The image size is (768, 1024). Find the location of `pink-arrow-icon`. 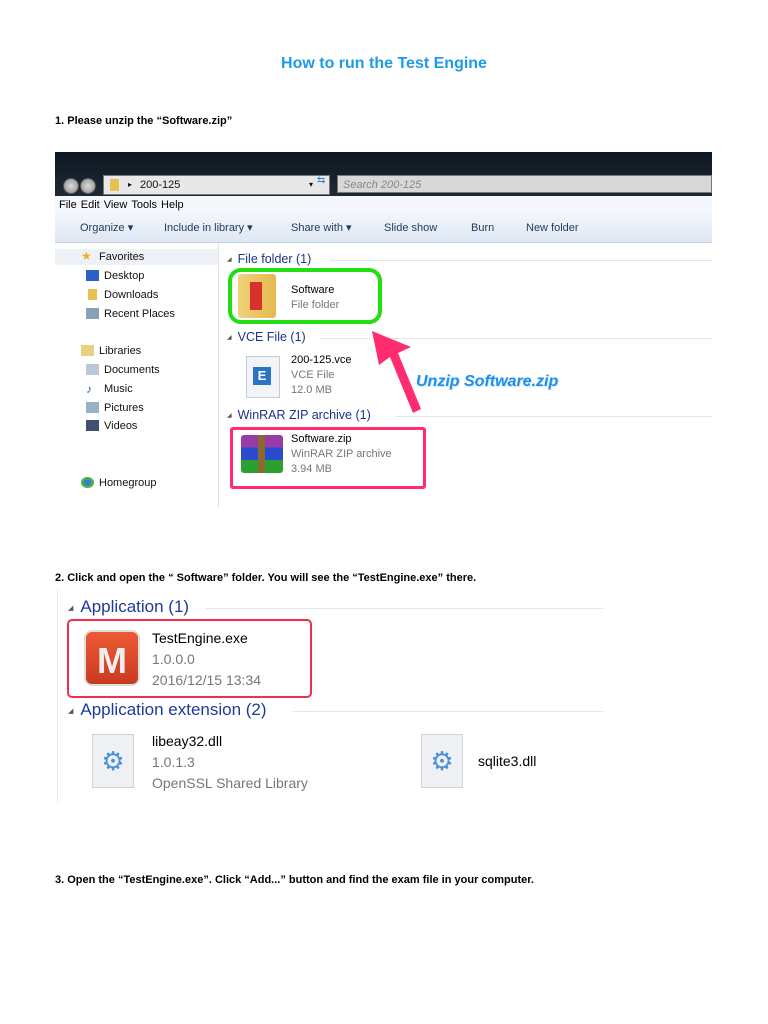

pink-arrow-icon is located at coordinates (396, 372).